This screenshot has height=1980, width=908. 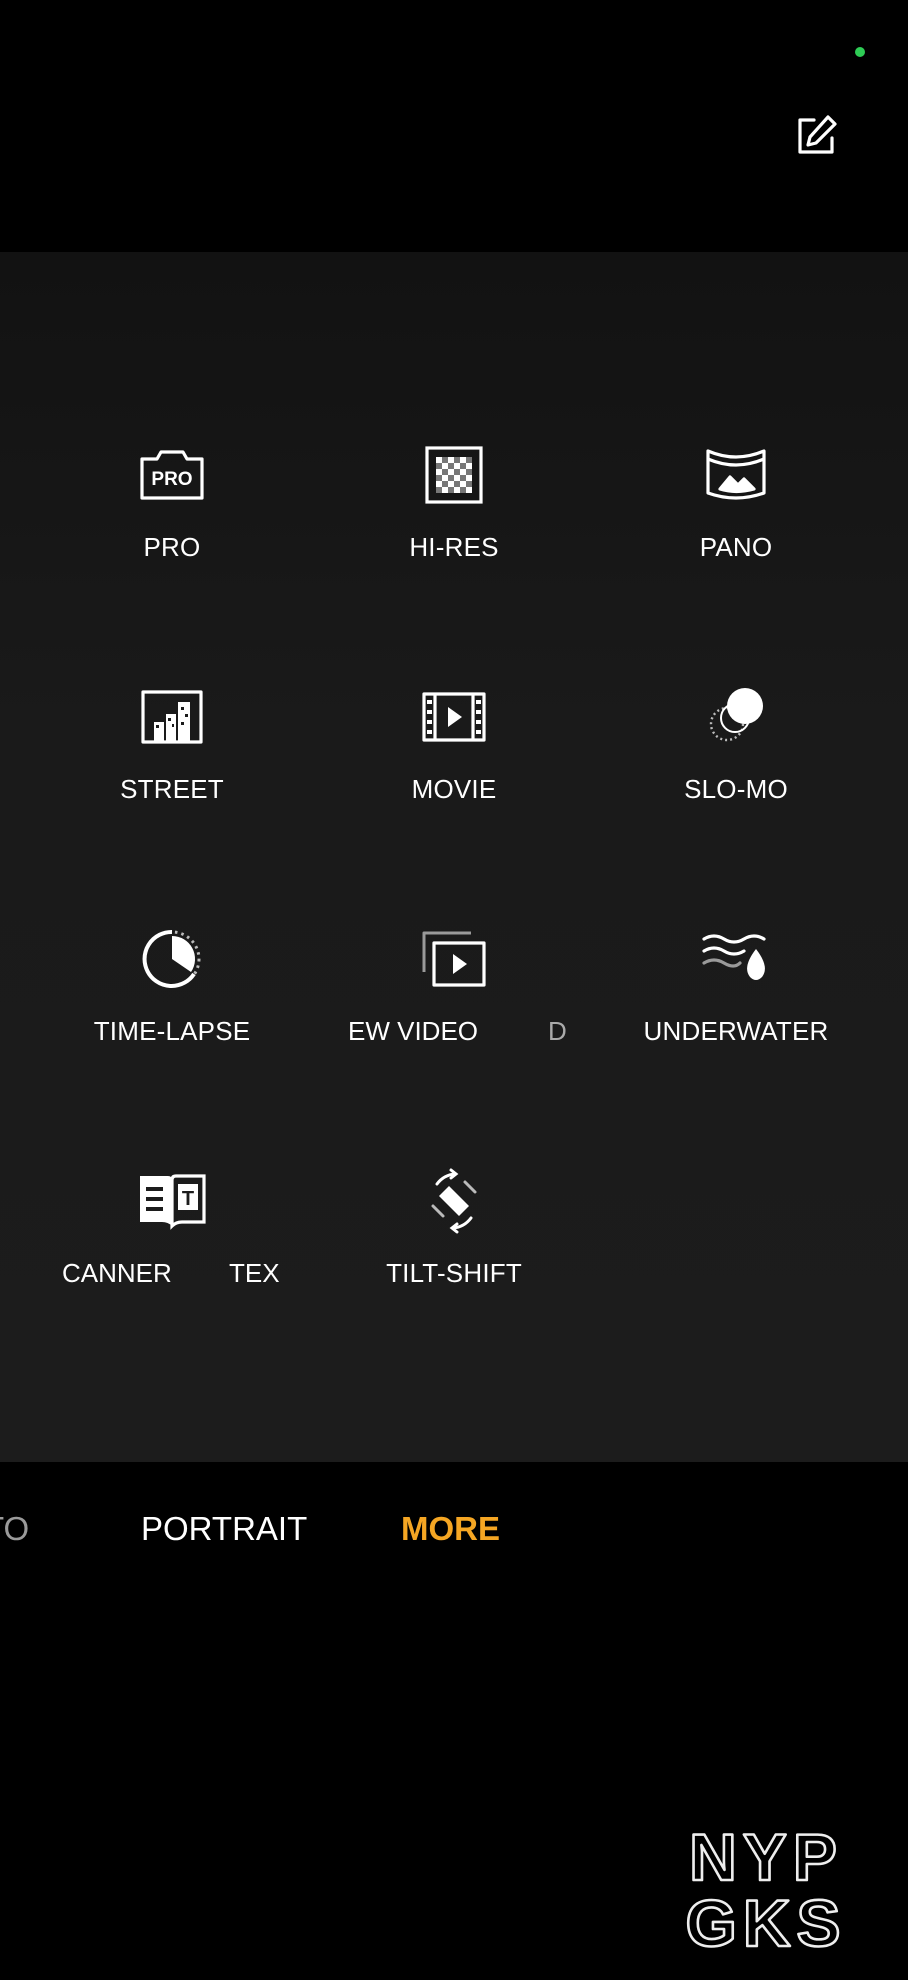 I want to click on text-scanner-label-row: CANNER TEX, so click(x=172, y=1278).